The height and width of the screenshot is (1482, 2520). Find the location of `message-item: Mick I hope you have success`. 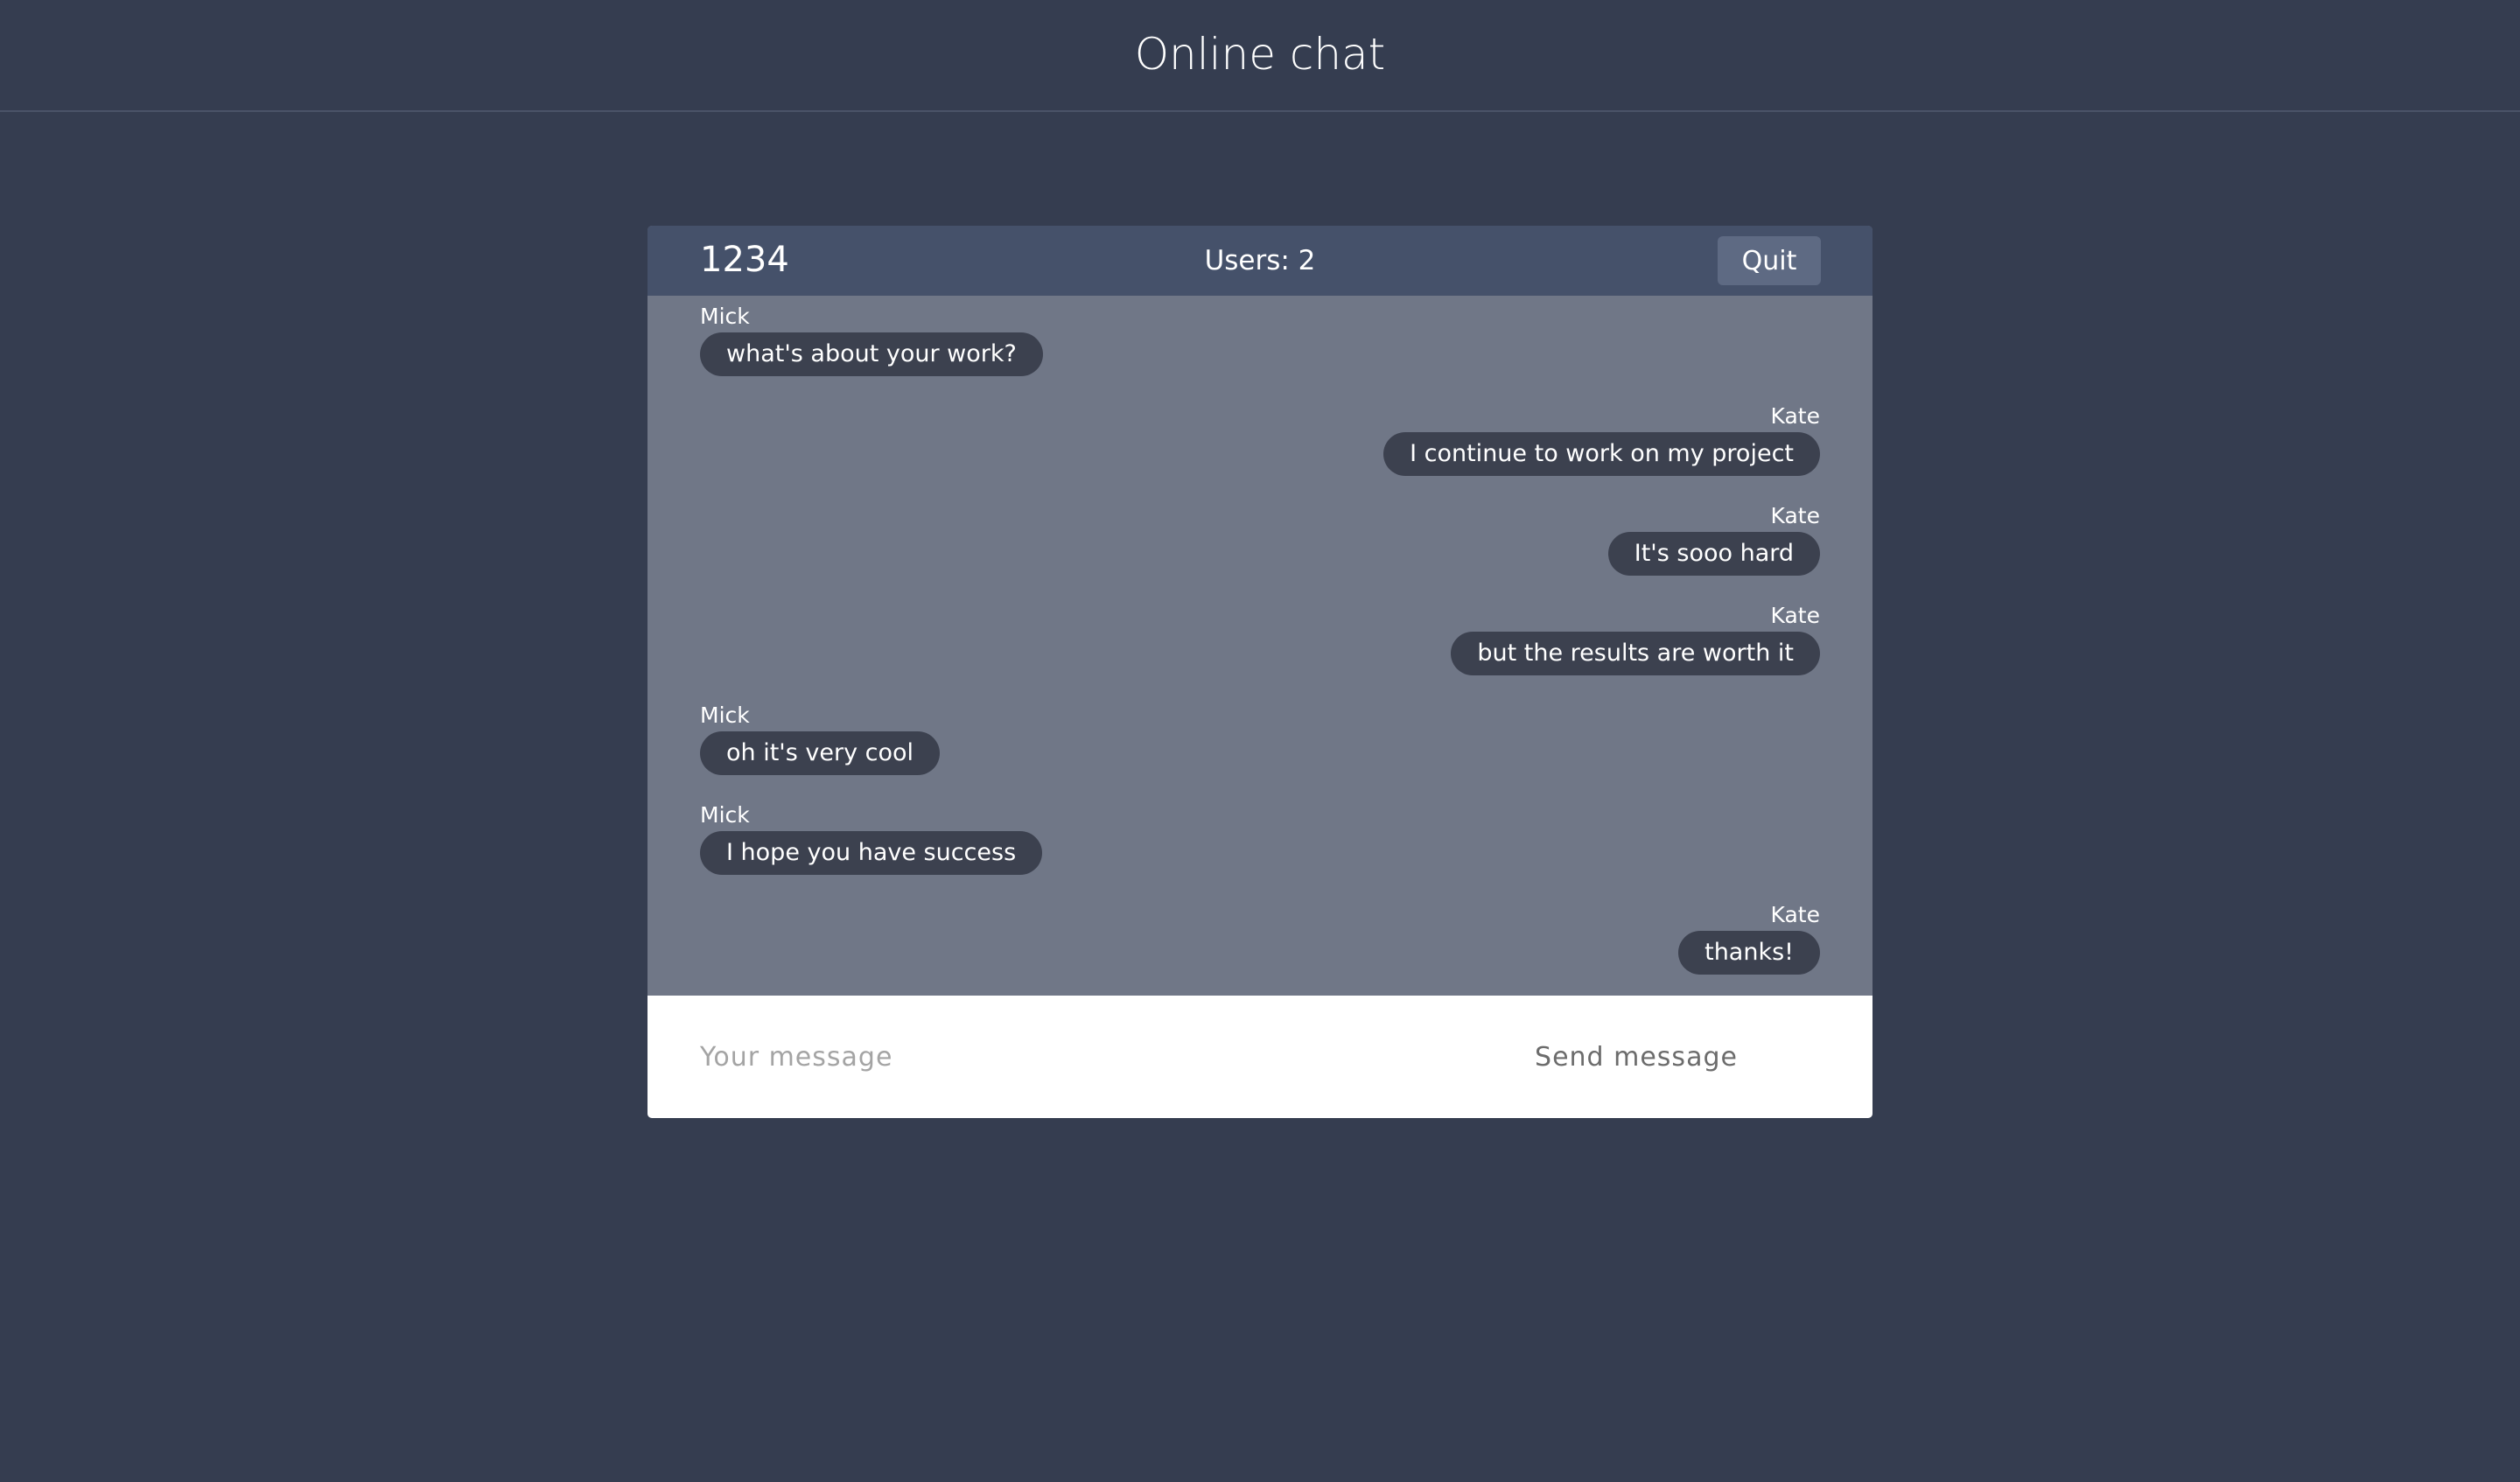

message-item: Mick I hope you have success is located at coordinates (1260, 839).